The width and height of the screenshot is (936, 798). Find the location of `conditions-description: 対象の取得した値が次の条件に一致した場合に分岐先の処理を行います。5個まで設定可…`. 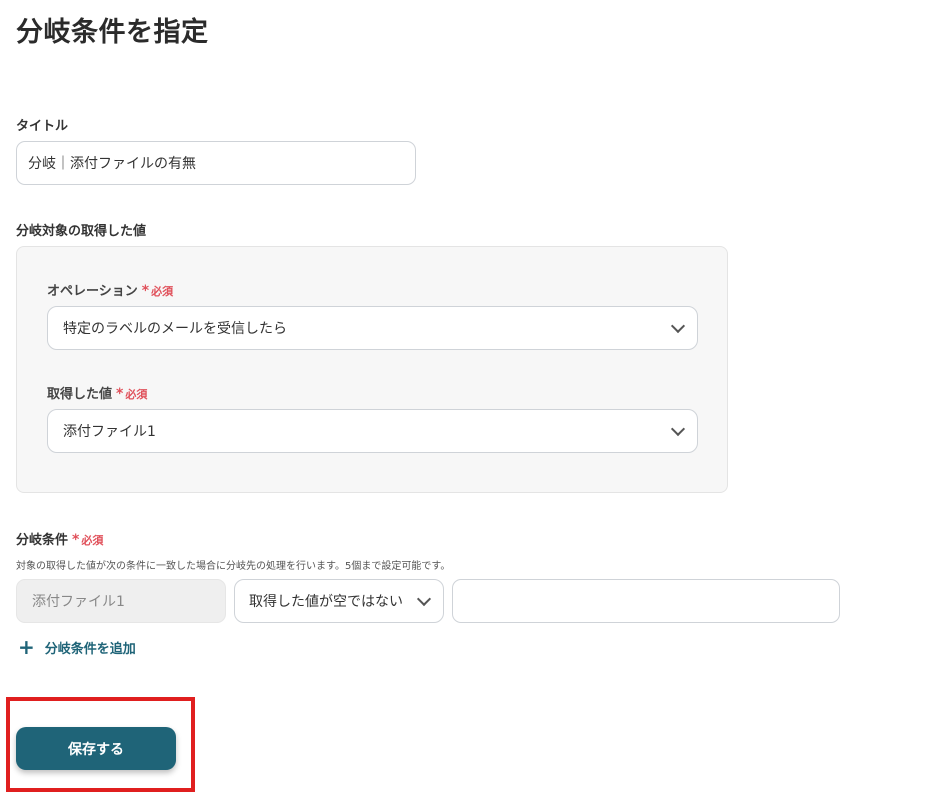

conditions-description: 対象の取得した値が次の条件に一致した場合に分岐先の処理を行います。5個まで設定可… is located at coordinates (233, 566).